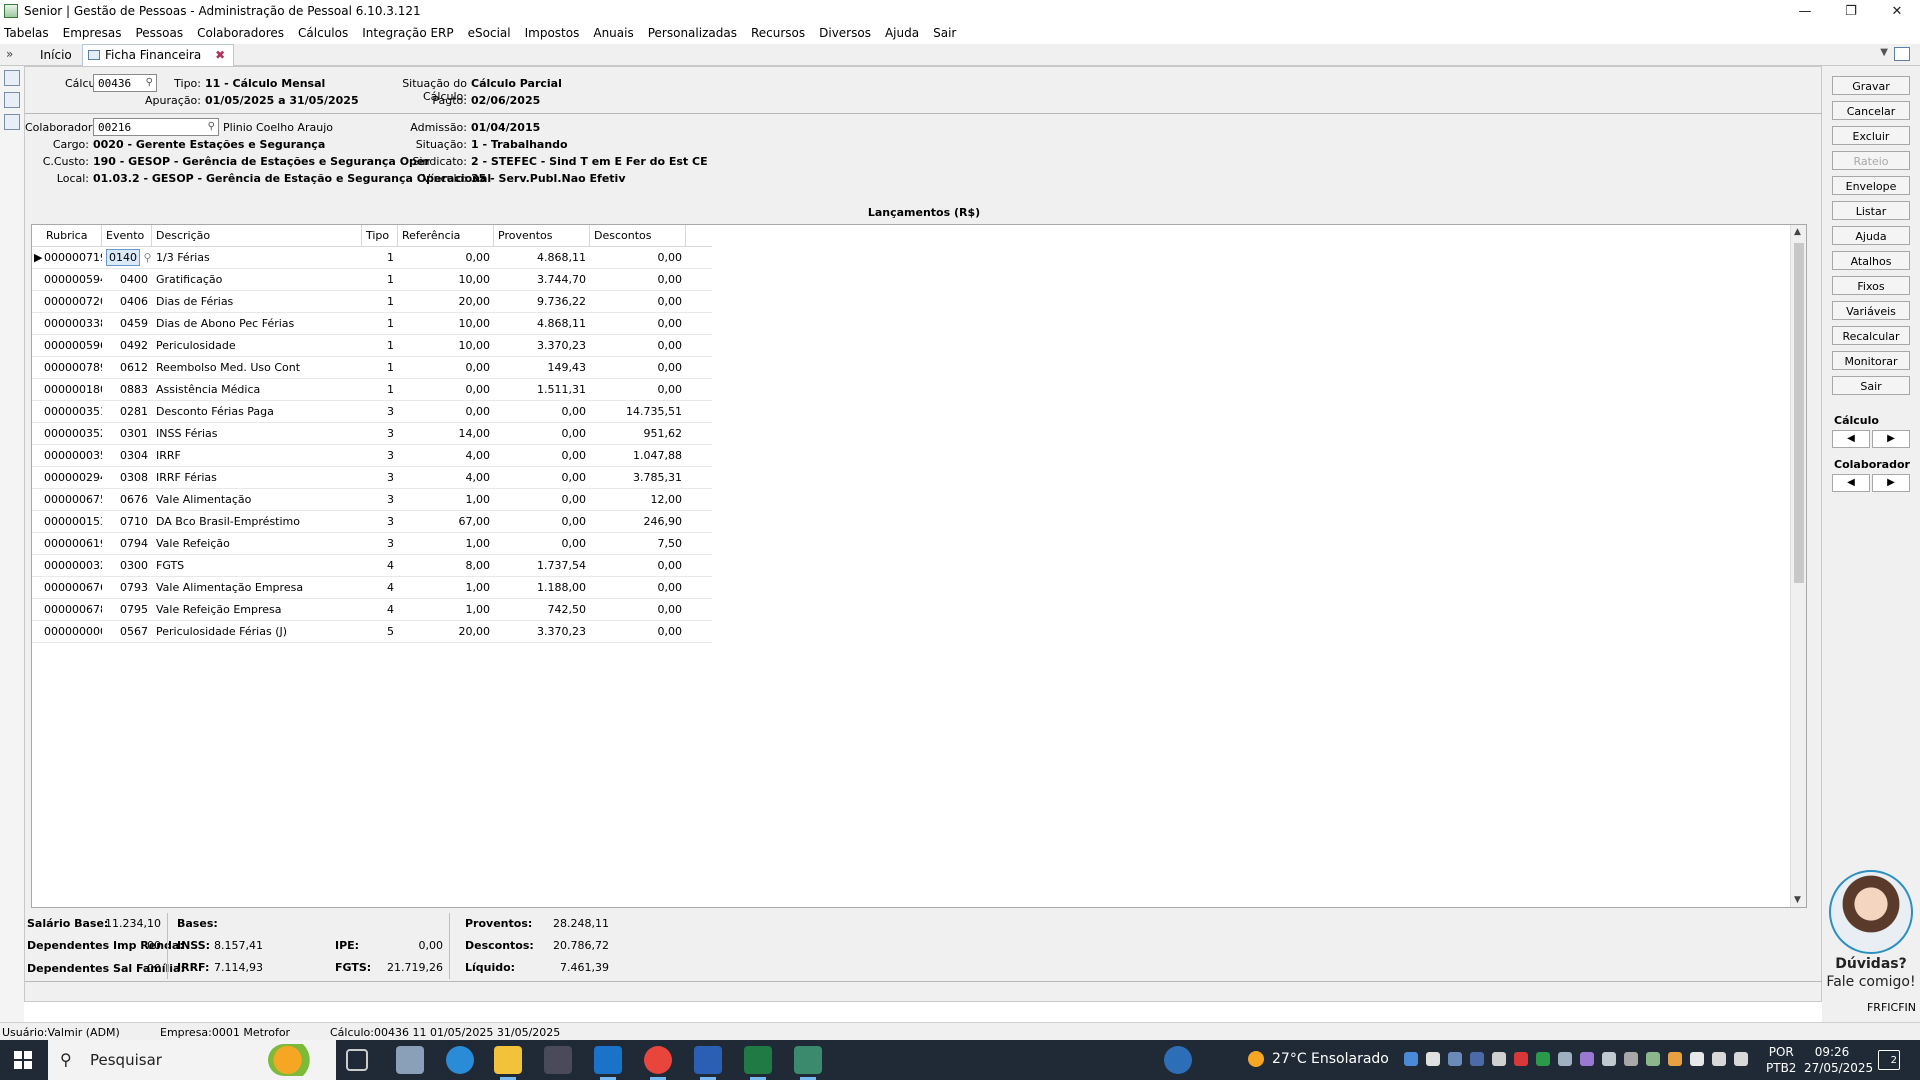 The width and height of the screenshot is (1920, 1080). What do you see at coordinates (127, 346) in the screenshot?
I see `cell-evento: 0492` at bounding box center [127, 346].